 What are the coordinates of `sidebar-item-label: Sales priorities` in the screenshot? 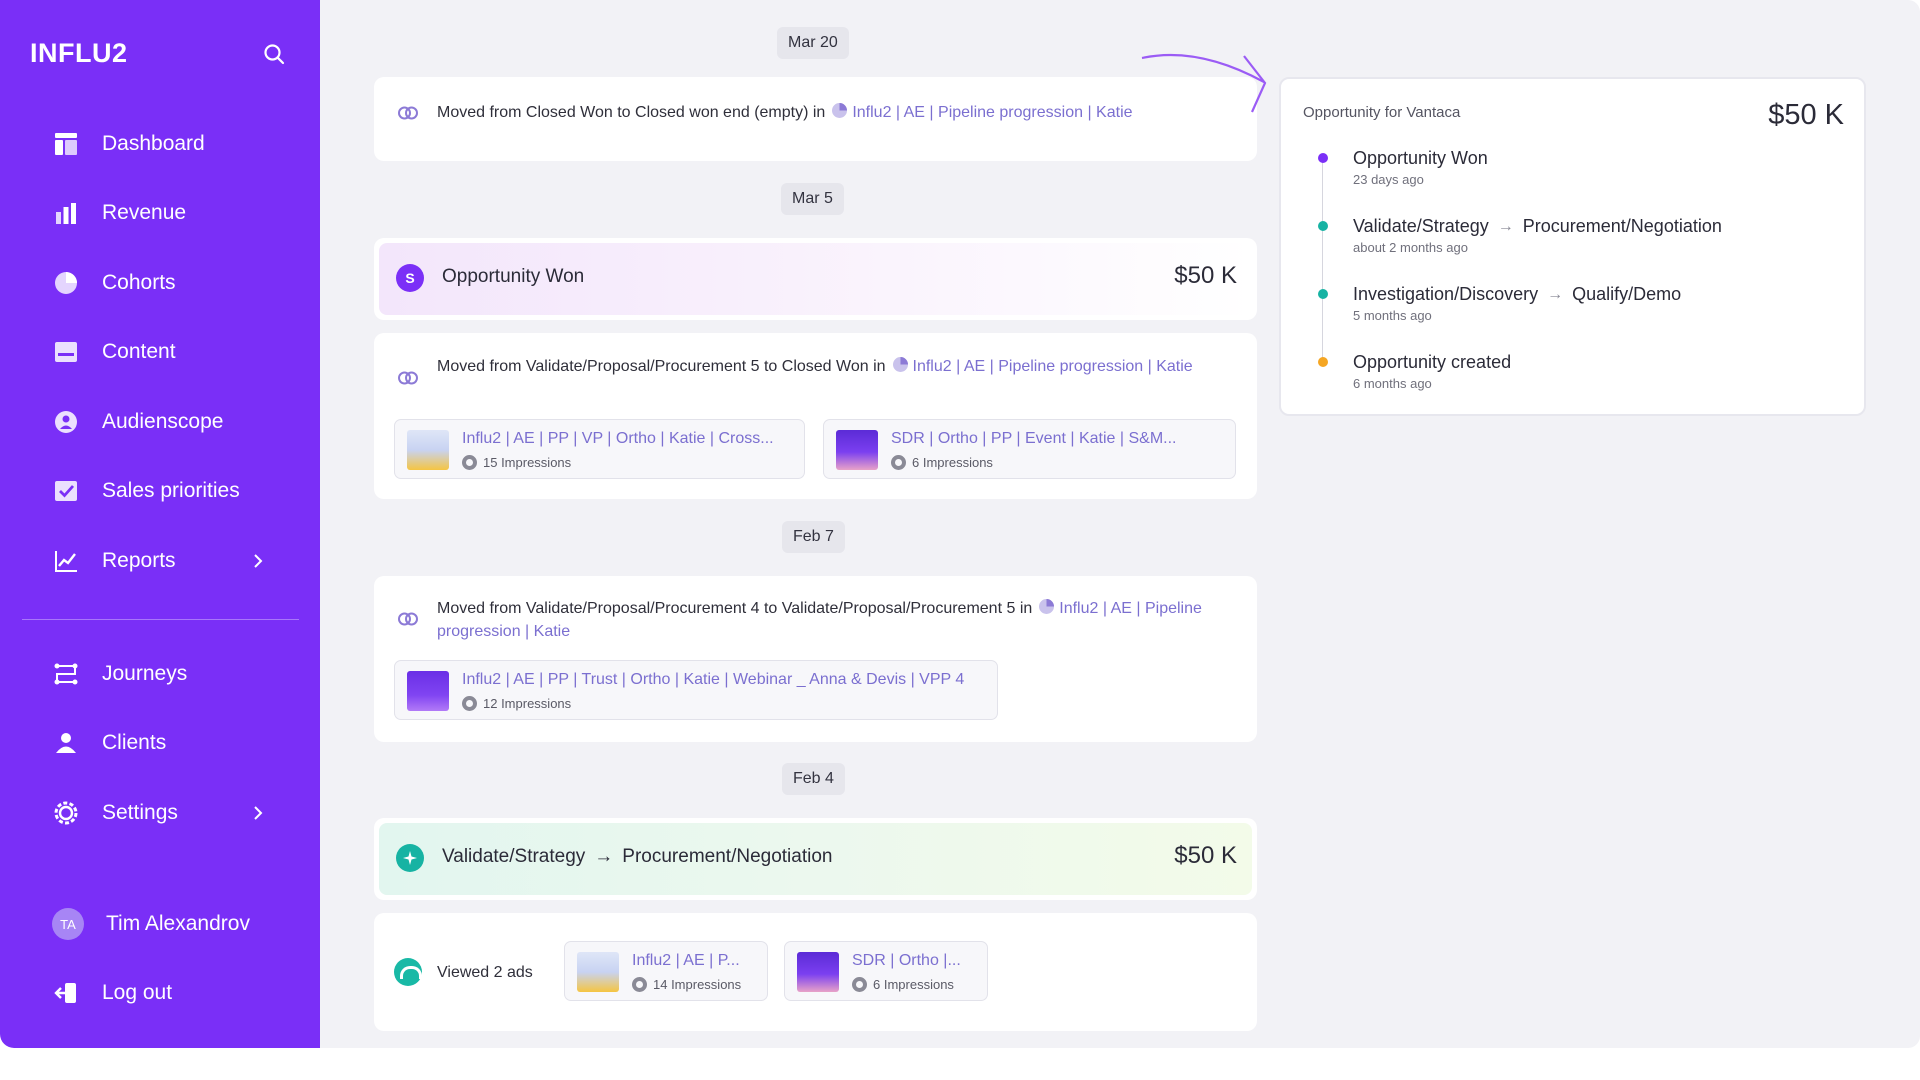 It's located at (171, 490).